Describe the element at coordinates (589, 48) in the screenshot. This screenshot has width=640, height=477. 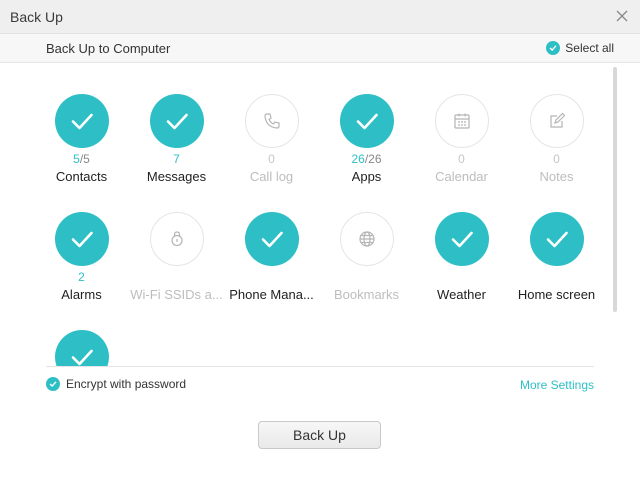
I see `select-all-label: Select all` at that location.